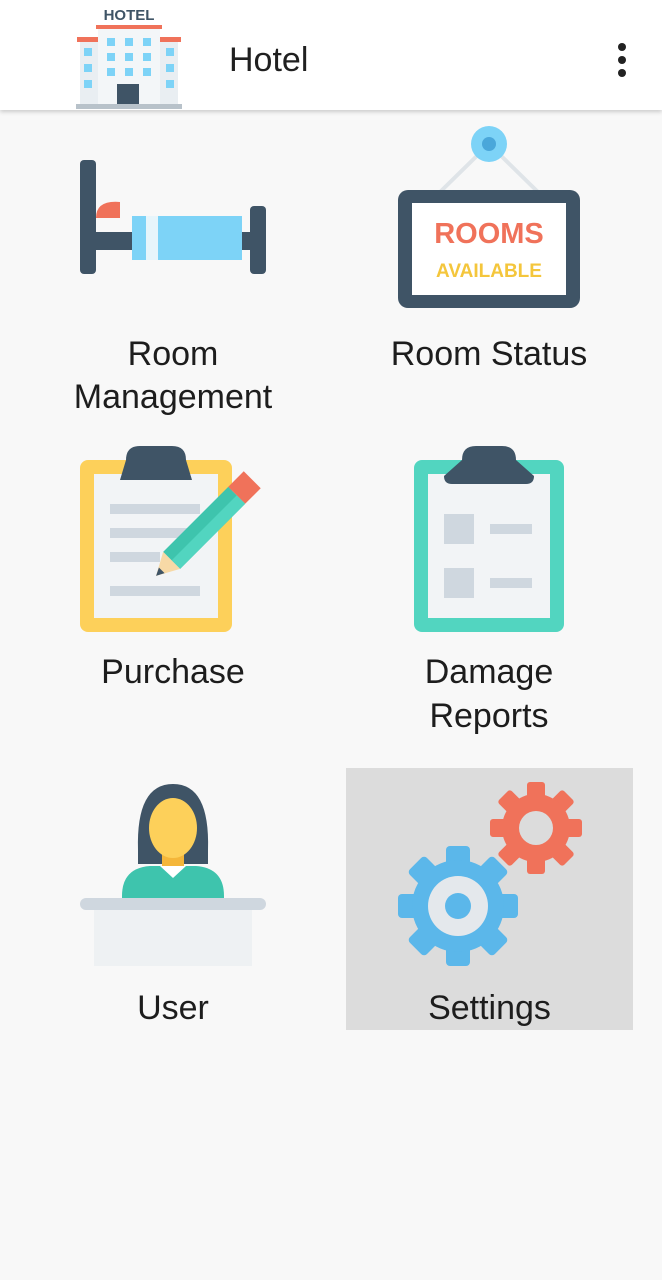 Image resolution: width=662 pixels, height=1280 pixels. What do you see at coordinates (173, 397) in the screenshot?
I see `tile-label: Management` at bounding box center [173, 397].